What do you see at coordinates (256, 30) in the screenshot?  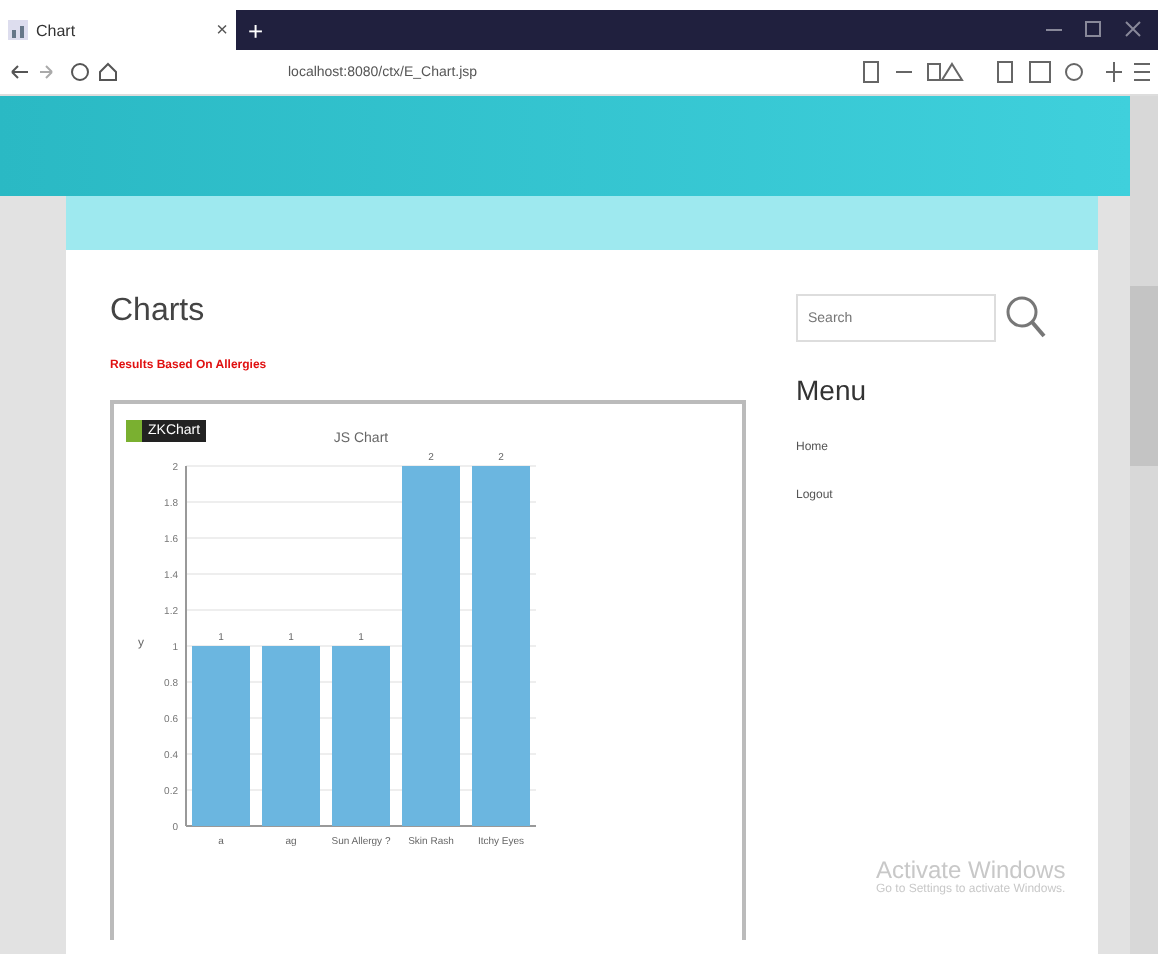 I see `new-tab-button: +` at bounding box center [256, 30].